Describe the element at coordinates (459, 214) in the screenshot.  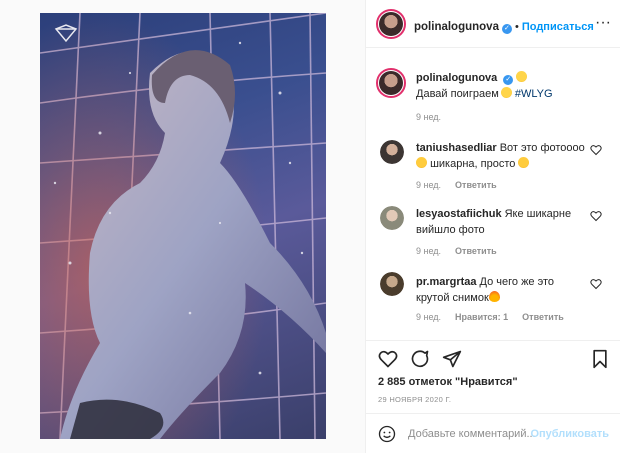
I see `commenter-username: lesyaostafiichuk` at that location.